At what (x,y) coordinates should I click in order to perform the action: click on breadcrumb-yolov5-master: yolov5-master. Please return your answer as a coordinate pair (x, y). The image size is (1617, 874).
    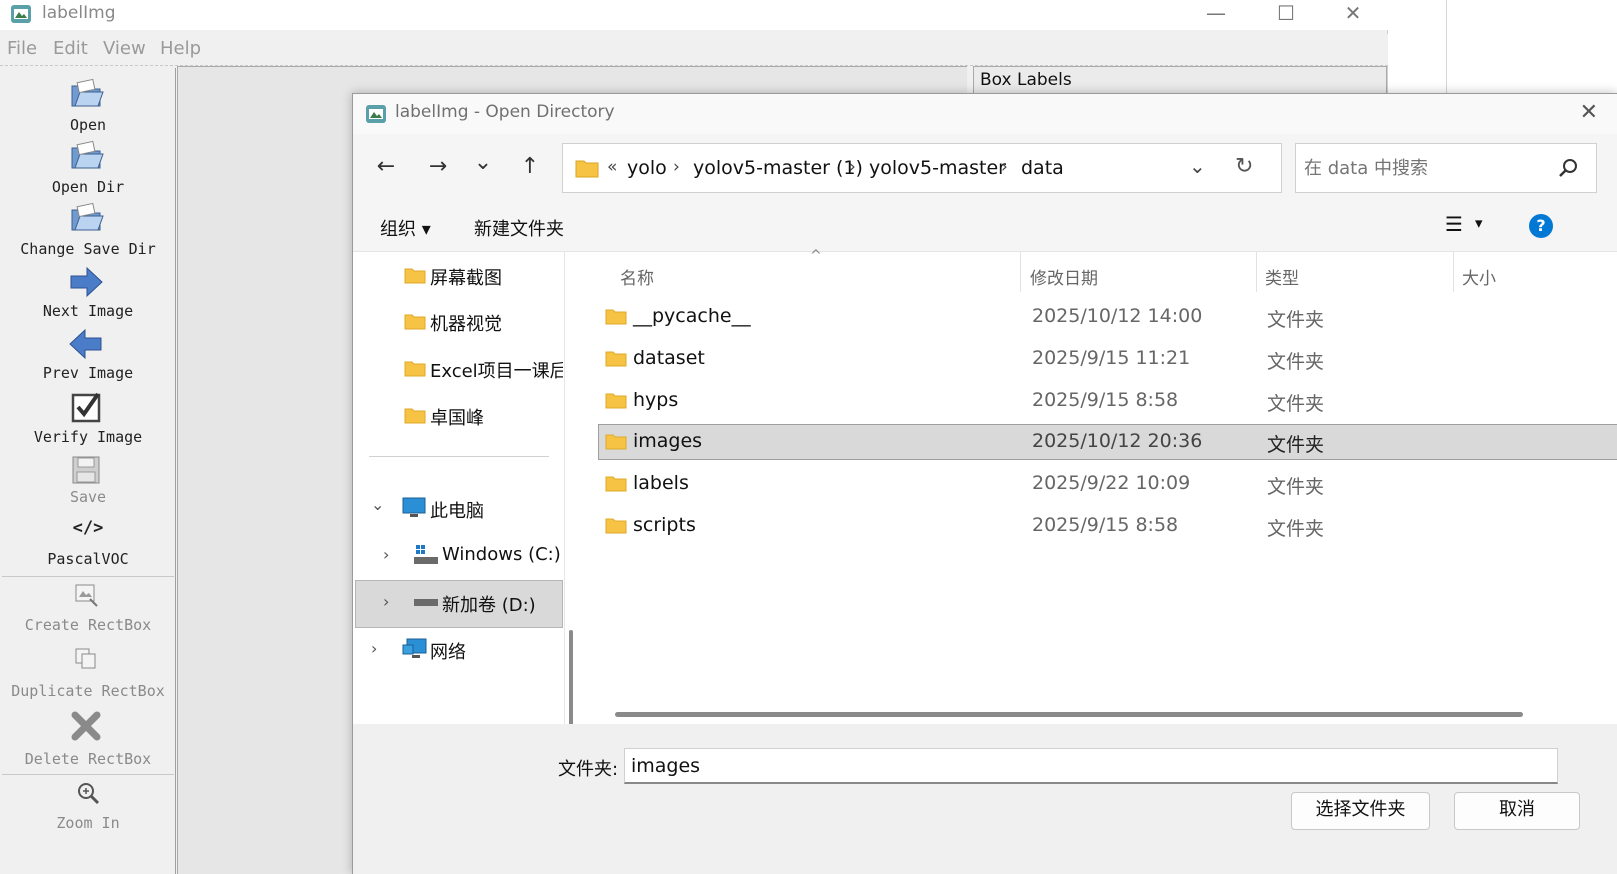
    Looking at the image, I should click on (937, 168).